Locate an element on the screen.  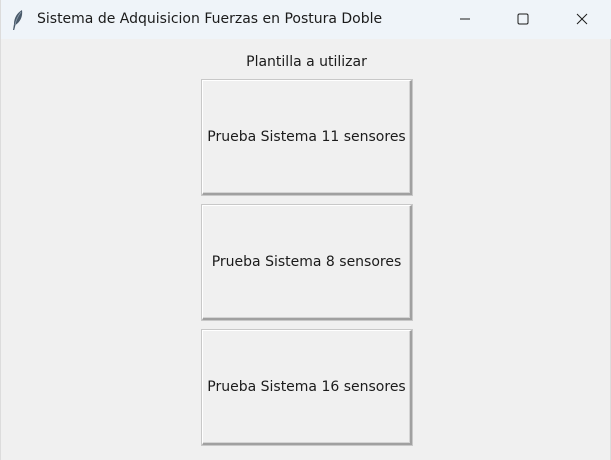
button-label: Prueba Sistema 16 sensores is located at coordinates (306, 387).